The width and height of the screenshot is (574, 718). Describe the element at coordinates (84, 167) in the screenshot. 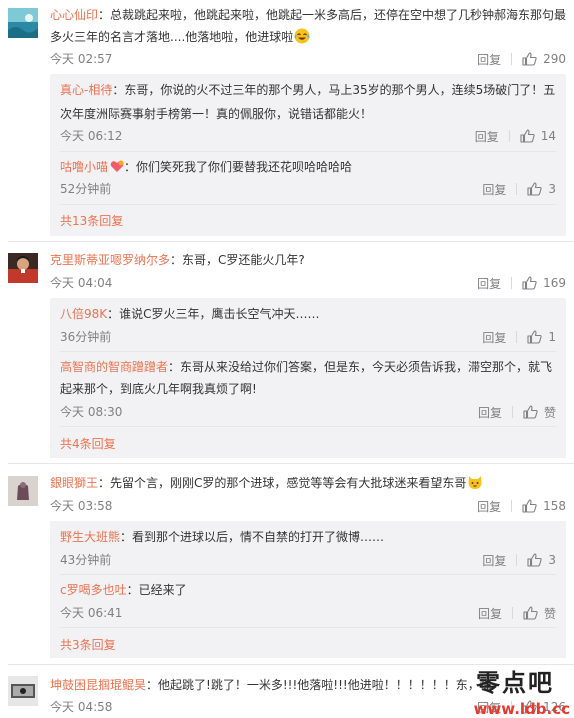

I see `username-link: 咕噜小喵` at that location.